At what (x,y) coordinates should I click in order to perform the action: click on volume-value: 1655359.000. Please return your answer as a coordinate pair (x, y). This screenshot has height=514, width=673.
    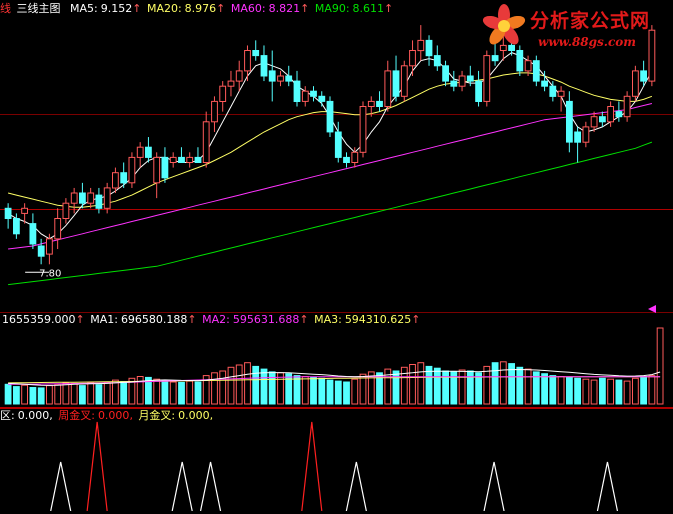
    Looking at the image, I should click on (39, 319).